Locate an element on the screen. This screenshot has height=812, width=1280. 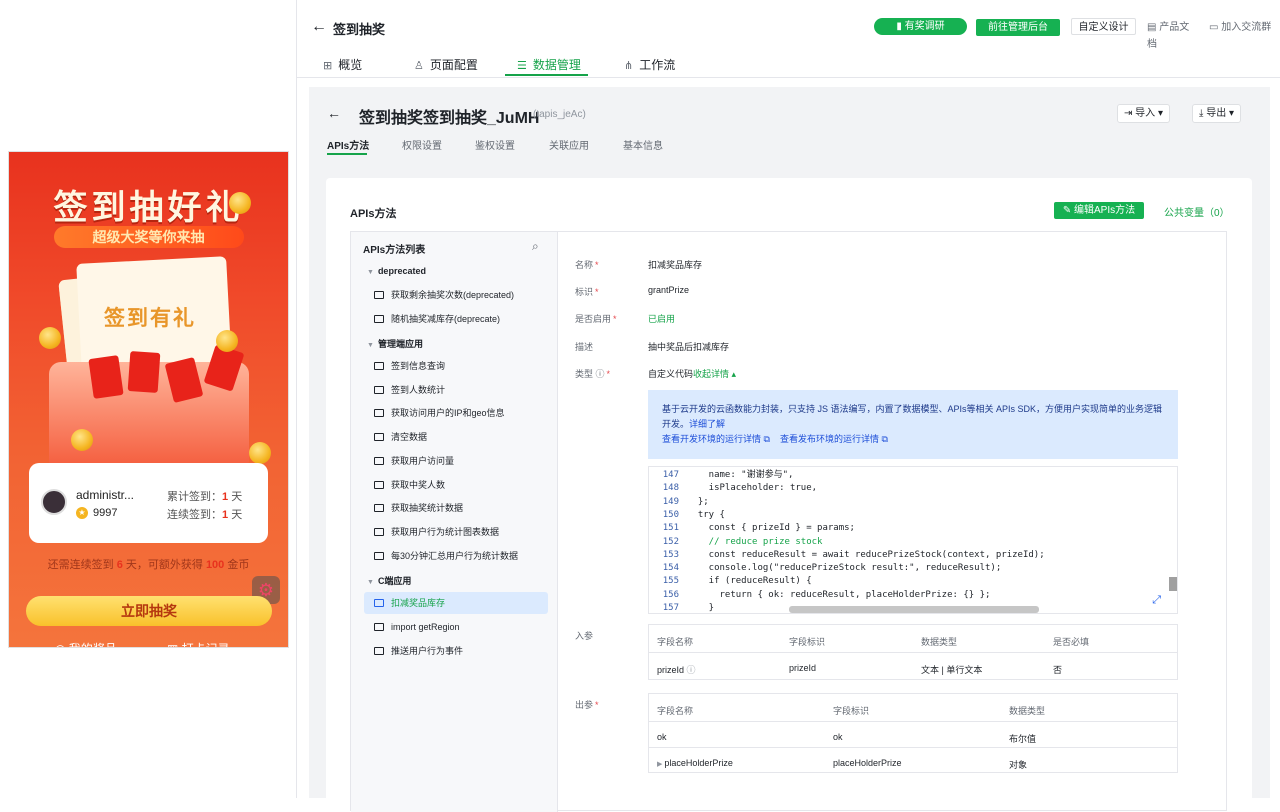
code-line: 151 const { prizeId } = params; is located at coordinates (909, 528).